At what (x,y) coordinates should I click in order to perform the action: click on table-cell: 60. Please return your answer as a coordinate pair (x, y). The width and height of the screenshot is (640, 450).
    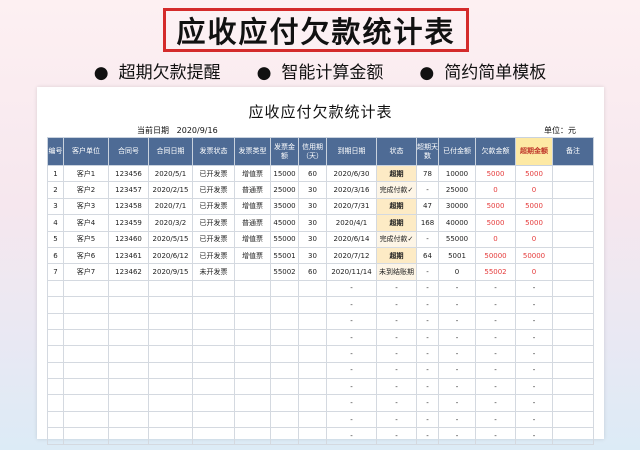
    Looking at the image, I should click on (312, 272).